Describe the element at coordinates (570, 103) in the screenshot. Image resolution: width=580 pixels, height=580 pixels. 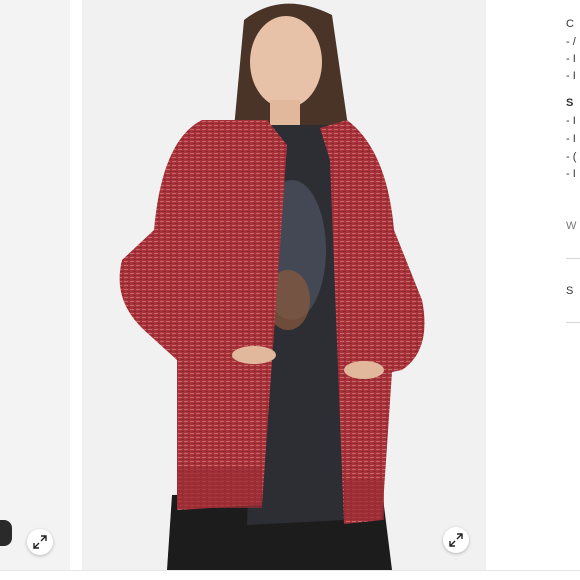
I see `size-fit-heading-fragment: S` at that location.